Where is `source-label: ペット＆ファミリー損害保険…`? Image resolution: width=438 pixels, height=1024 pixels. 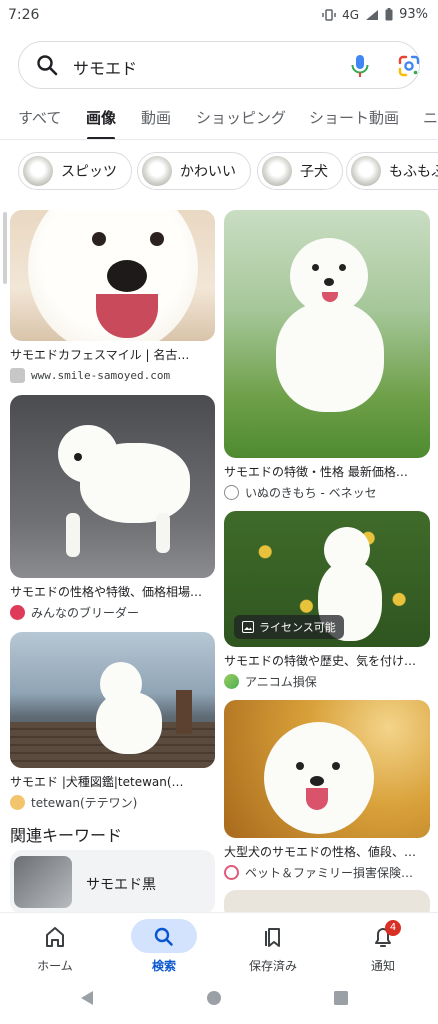
source-label: ペット＆ファミリー損害保険… is located at coordinates (329, 872).